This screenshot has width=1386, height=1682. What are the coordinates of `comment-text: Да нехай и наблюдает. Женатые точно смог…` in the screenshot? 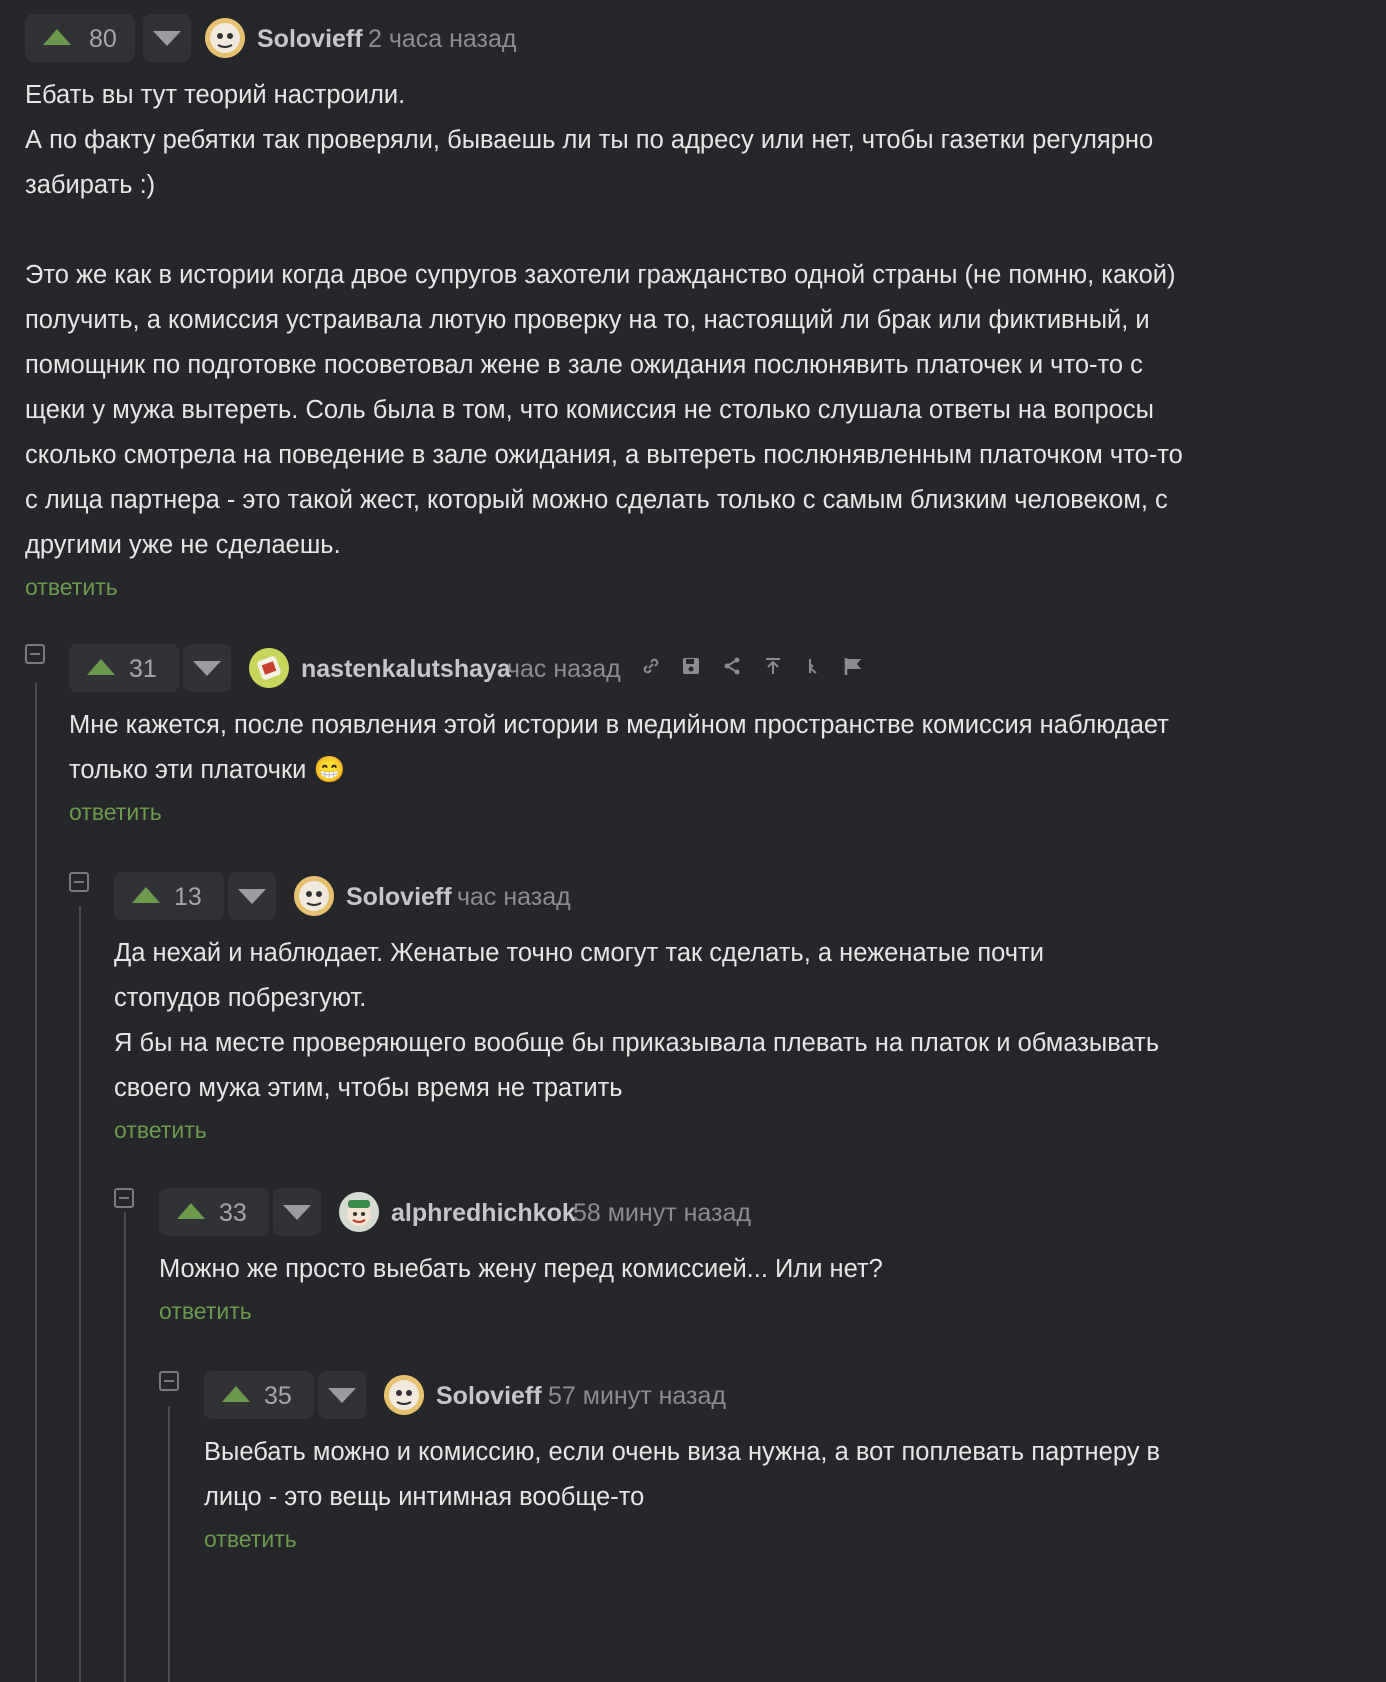 It's located at (637, 1020).